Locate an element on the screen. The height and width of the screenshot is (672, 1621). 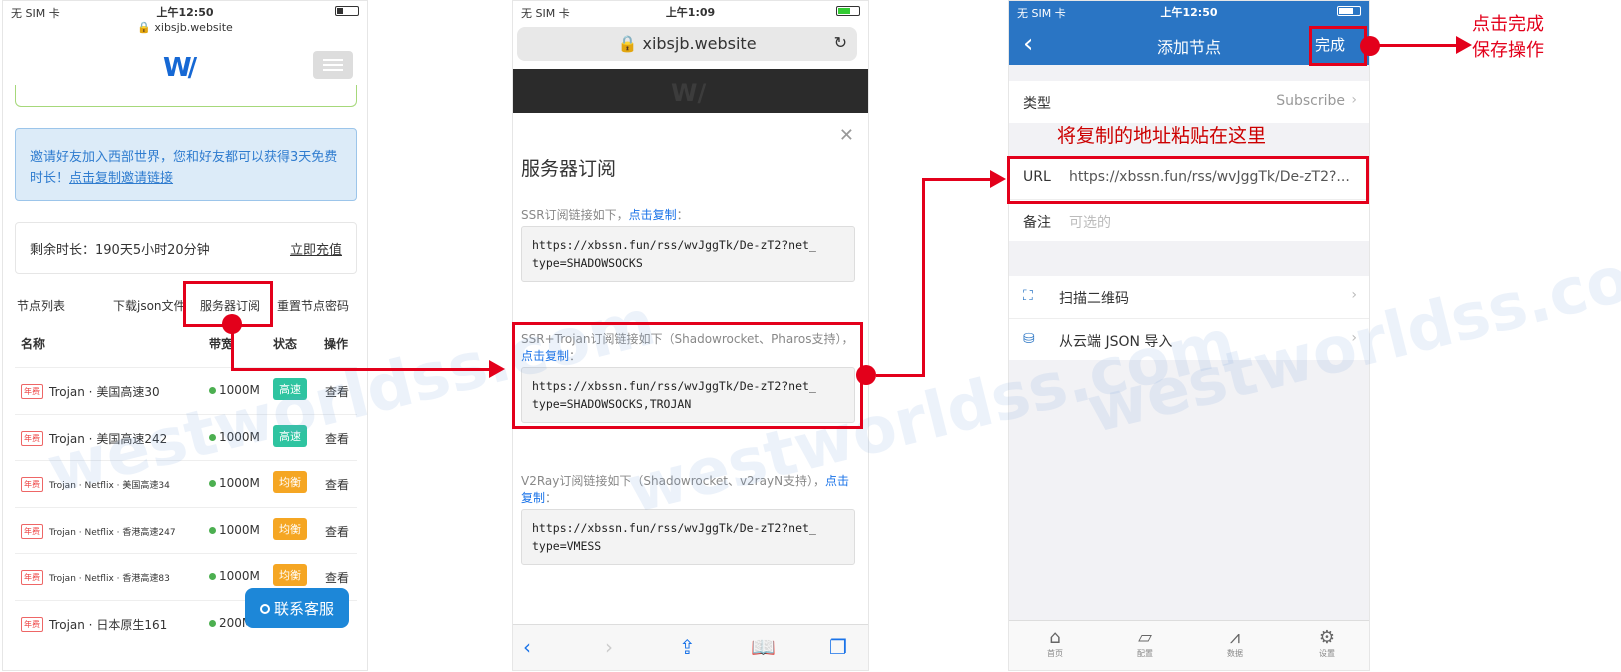
table-row: 年费 Trojan · Netflix · 香港高速247 1000M 均衡 查看 is located at coordinates (186, 529).